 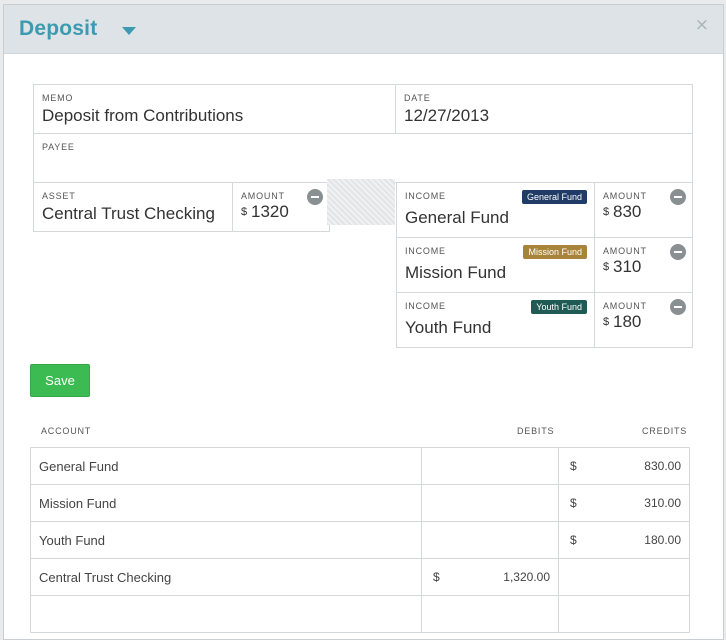 I want to click on debit-symbol: $, so click(x=436, y=577).